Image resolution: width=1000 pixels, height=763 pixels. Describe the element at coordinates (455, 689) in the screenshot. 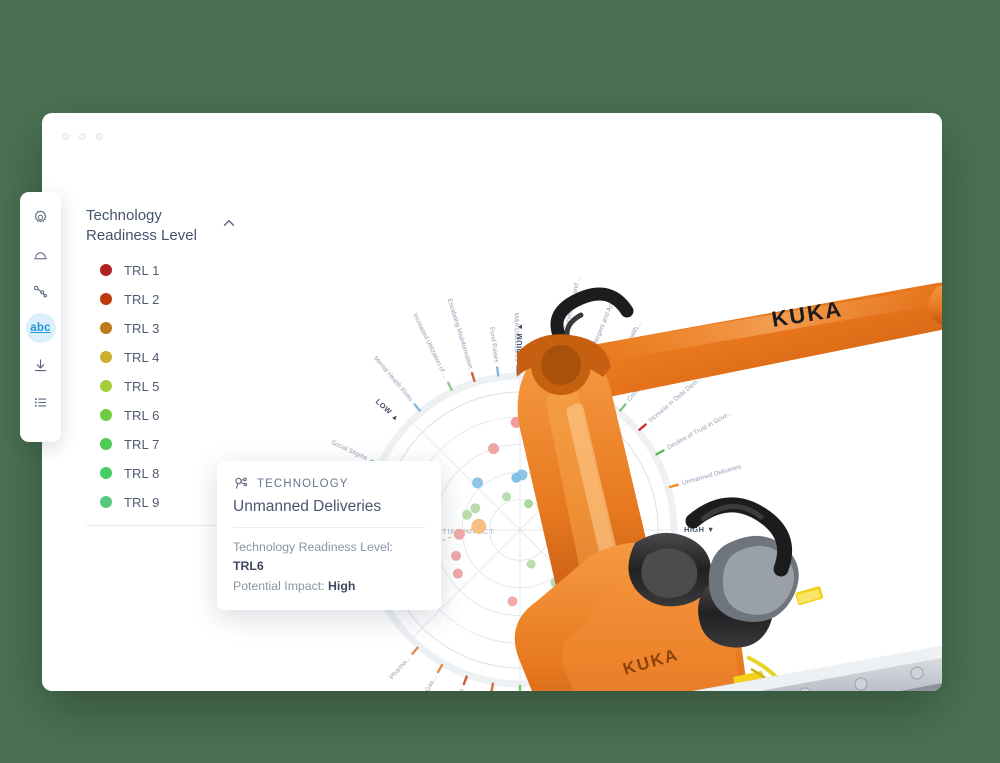

I see `radar-spoke-label: Cyber Threats` at that location.